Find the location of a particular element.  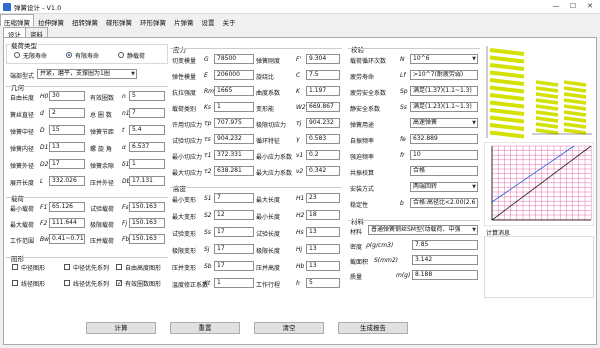

load-field-0: 65.126 is located at coordinates (67, 207).